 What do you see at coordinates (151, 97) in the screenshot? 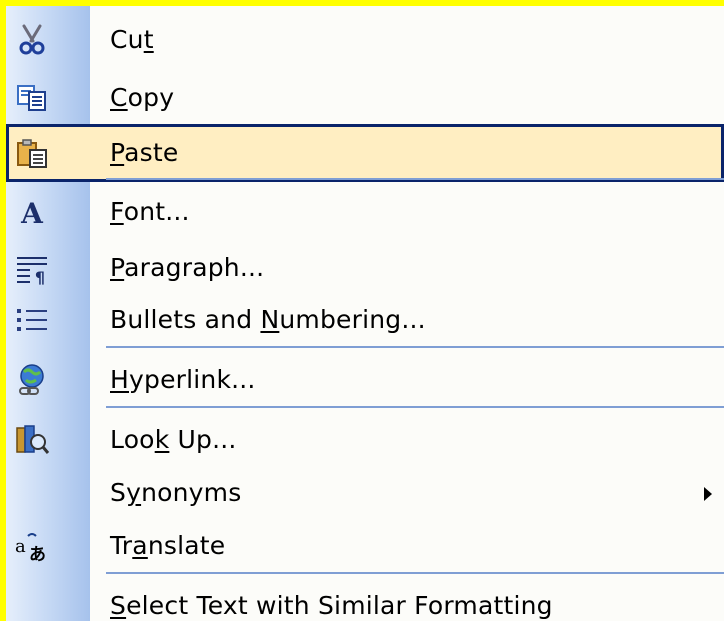
I see `label-text: opy` at bounding box center [151, 97].